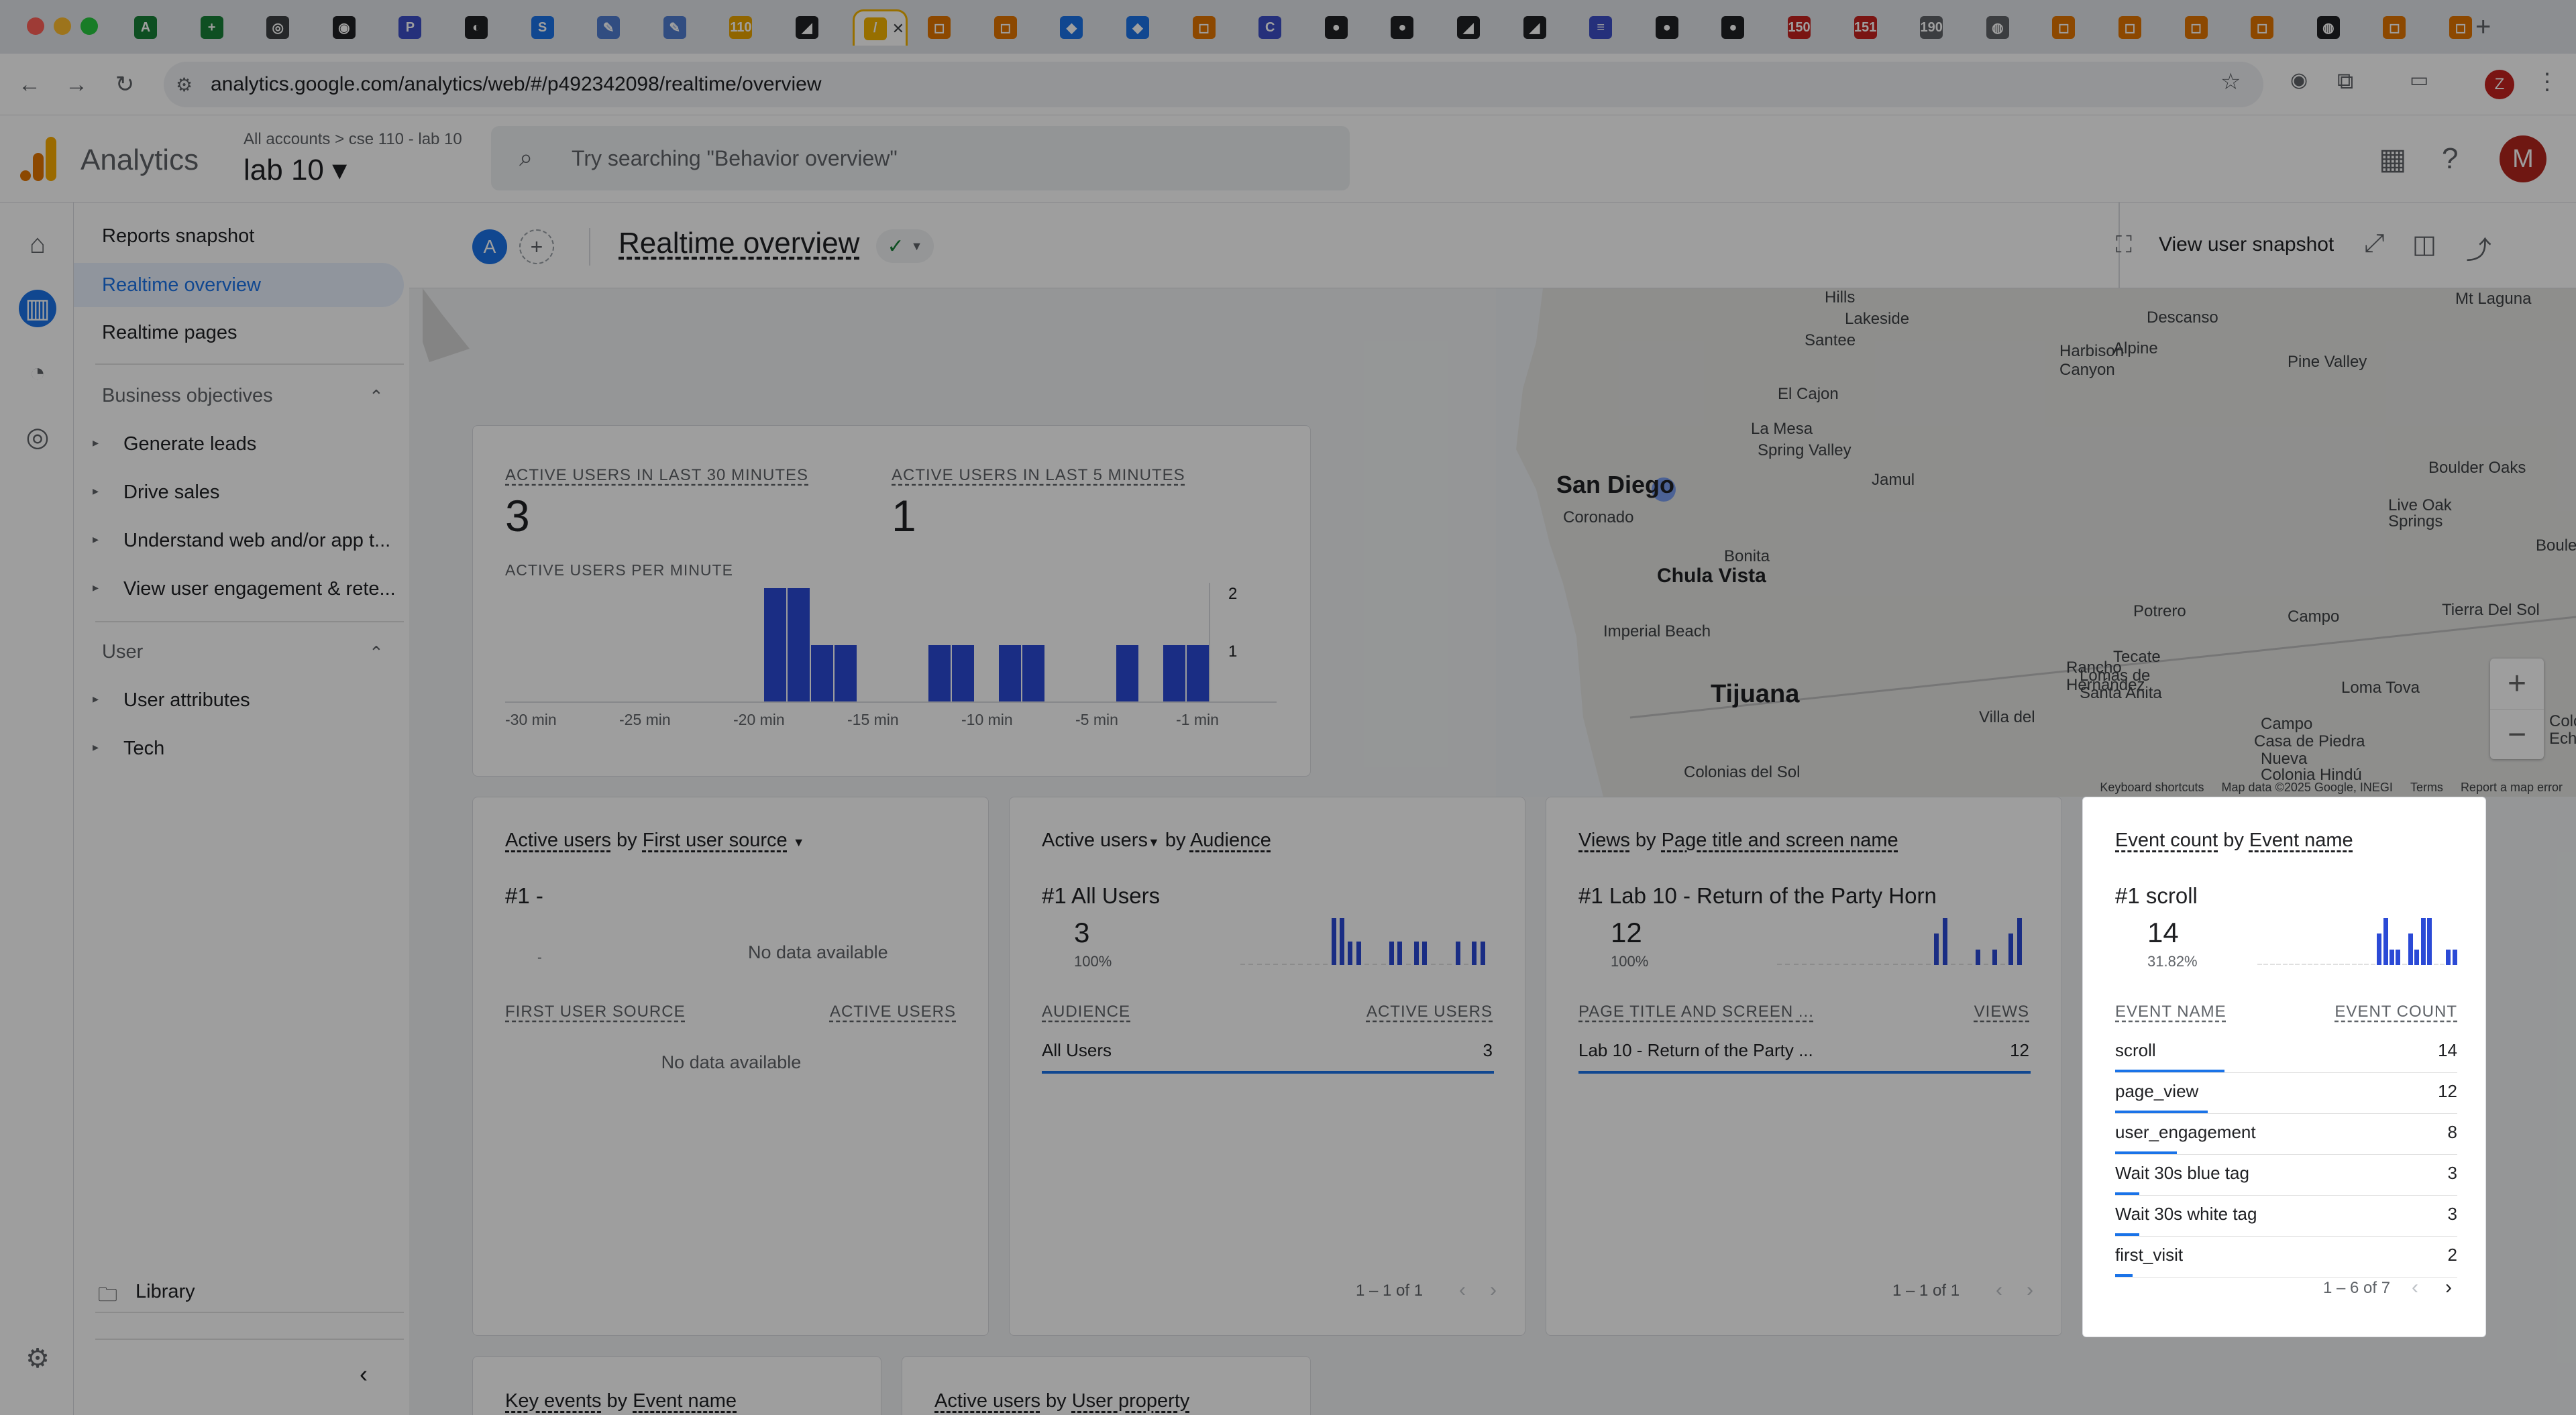  I want to click on column-header: VIEWS, so click(2001, 1012).